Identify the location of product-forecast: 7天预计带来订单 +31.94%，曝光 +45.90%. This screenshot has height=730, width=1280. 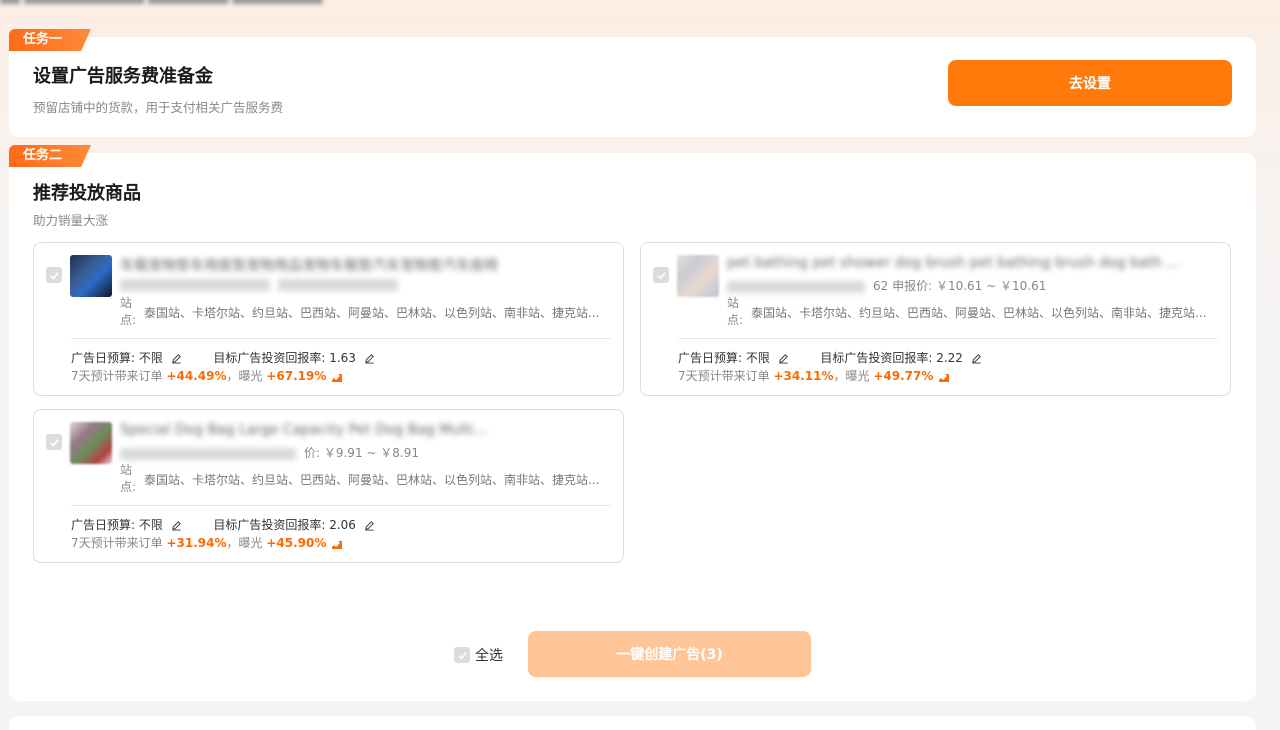
(207, 542).